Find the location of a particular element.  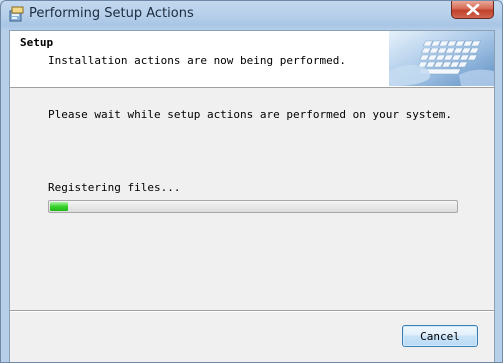

progress-bar is located at coordinates (253, 206).